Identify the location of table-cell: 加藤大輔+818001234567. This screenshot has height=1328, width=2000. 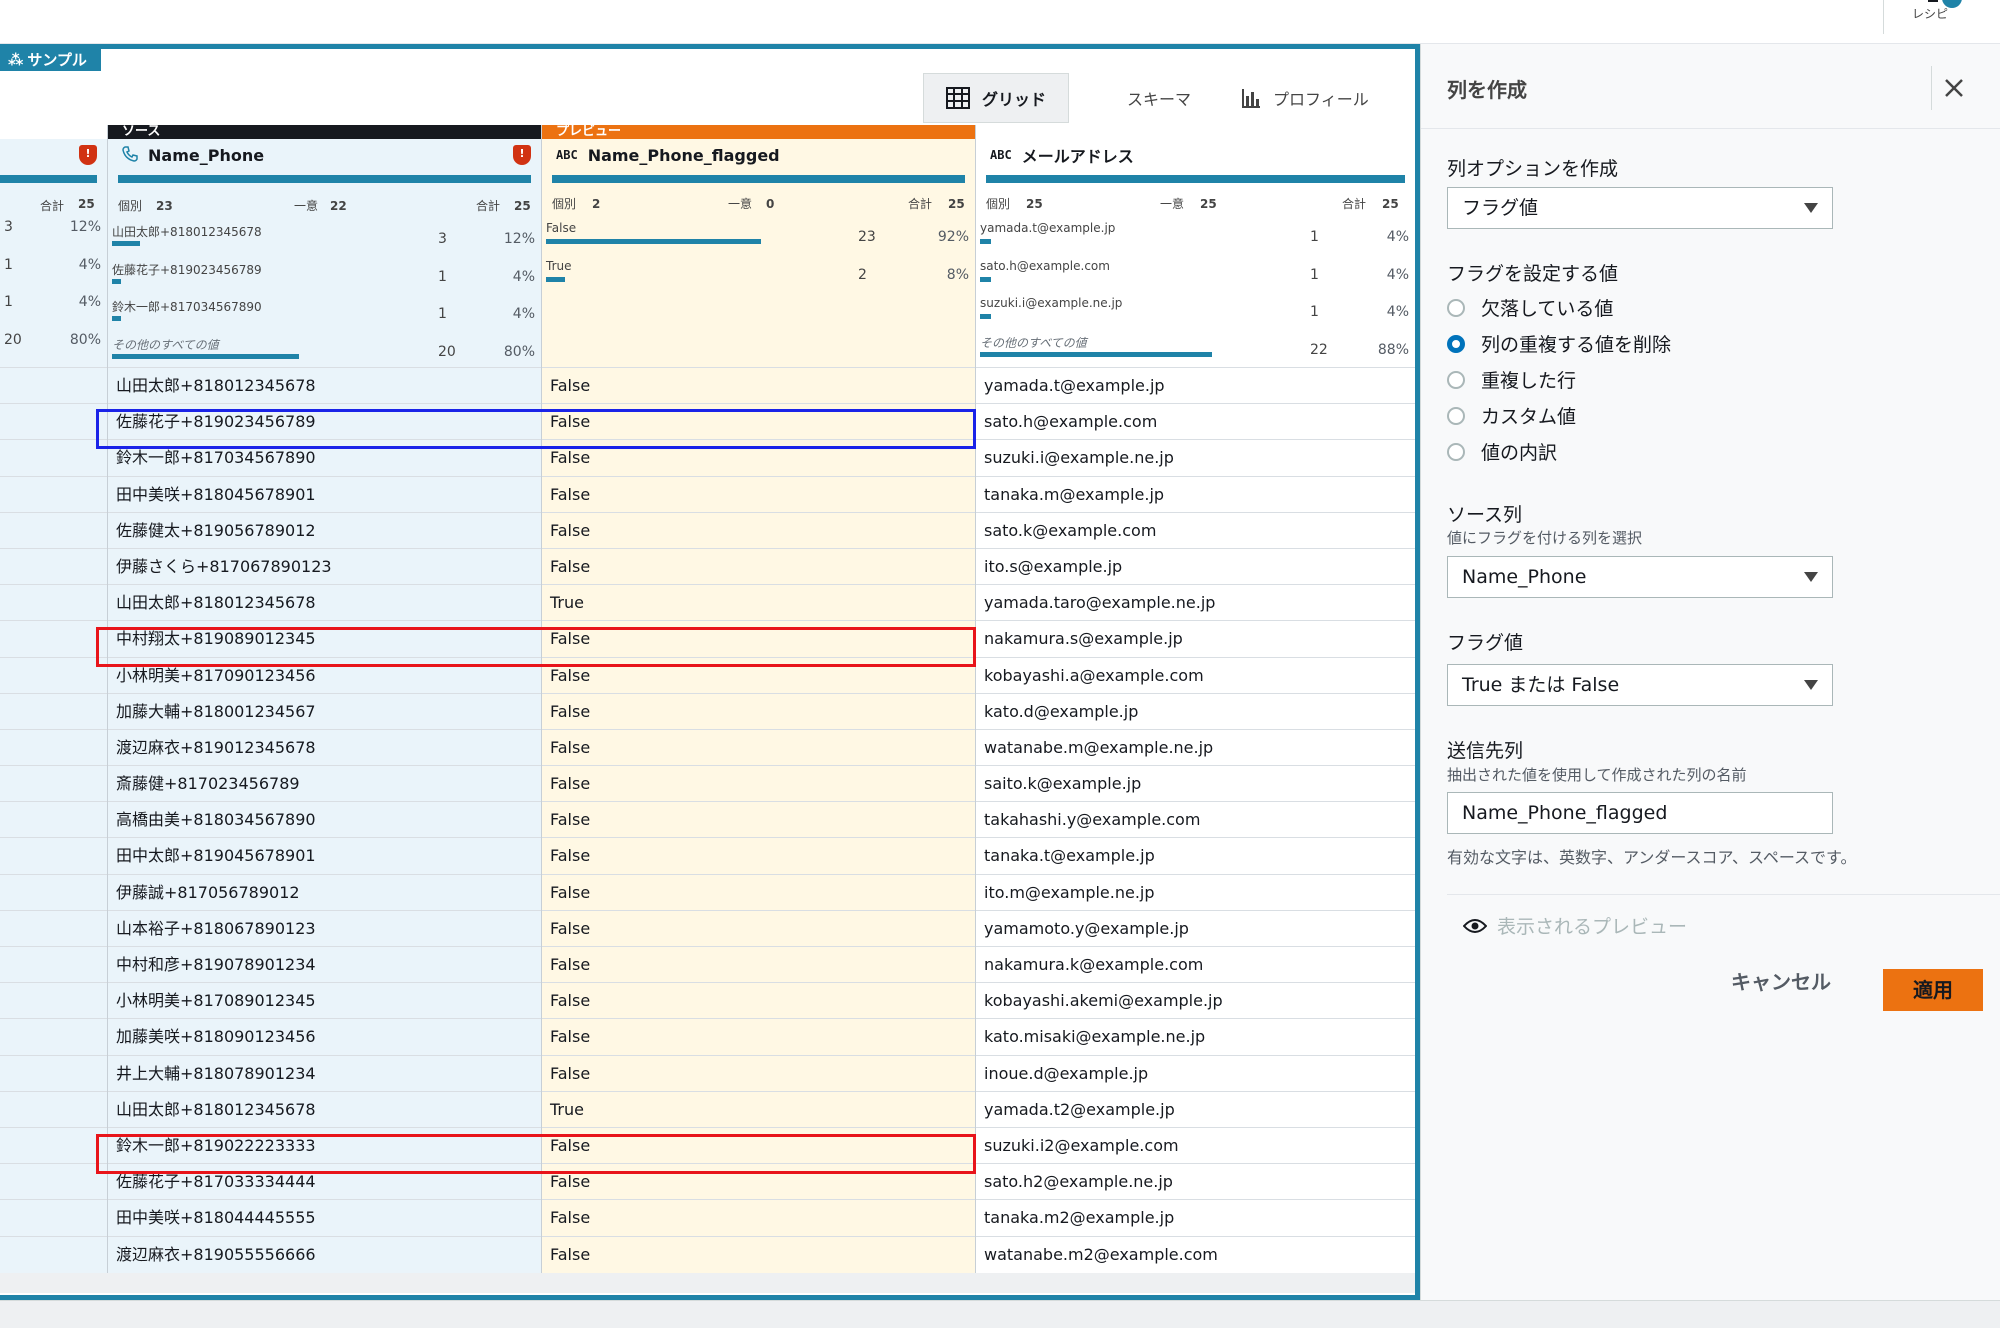
(324, 710).